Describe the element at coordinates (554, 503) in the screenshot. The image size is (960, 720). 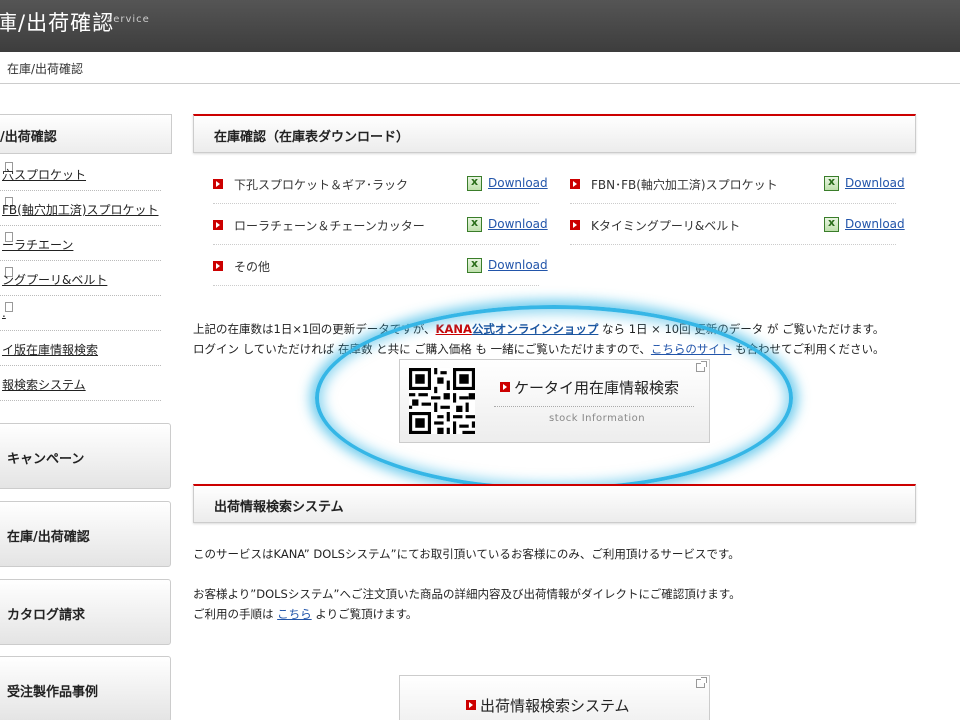
I see `shipping-section-heading: 出荷情報検索システム` at that location.